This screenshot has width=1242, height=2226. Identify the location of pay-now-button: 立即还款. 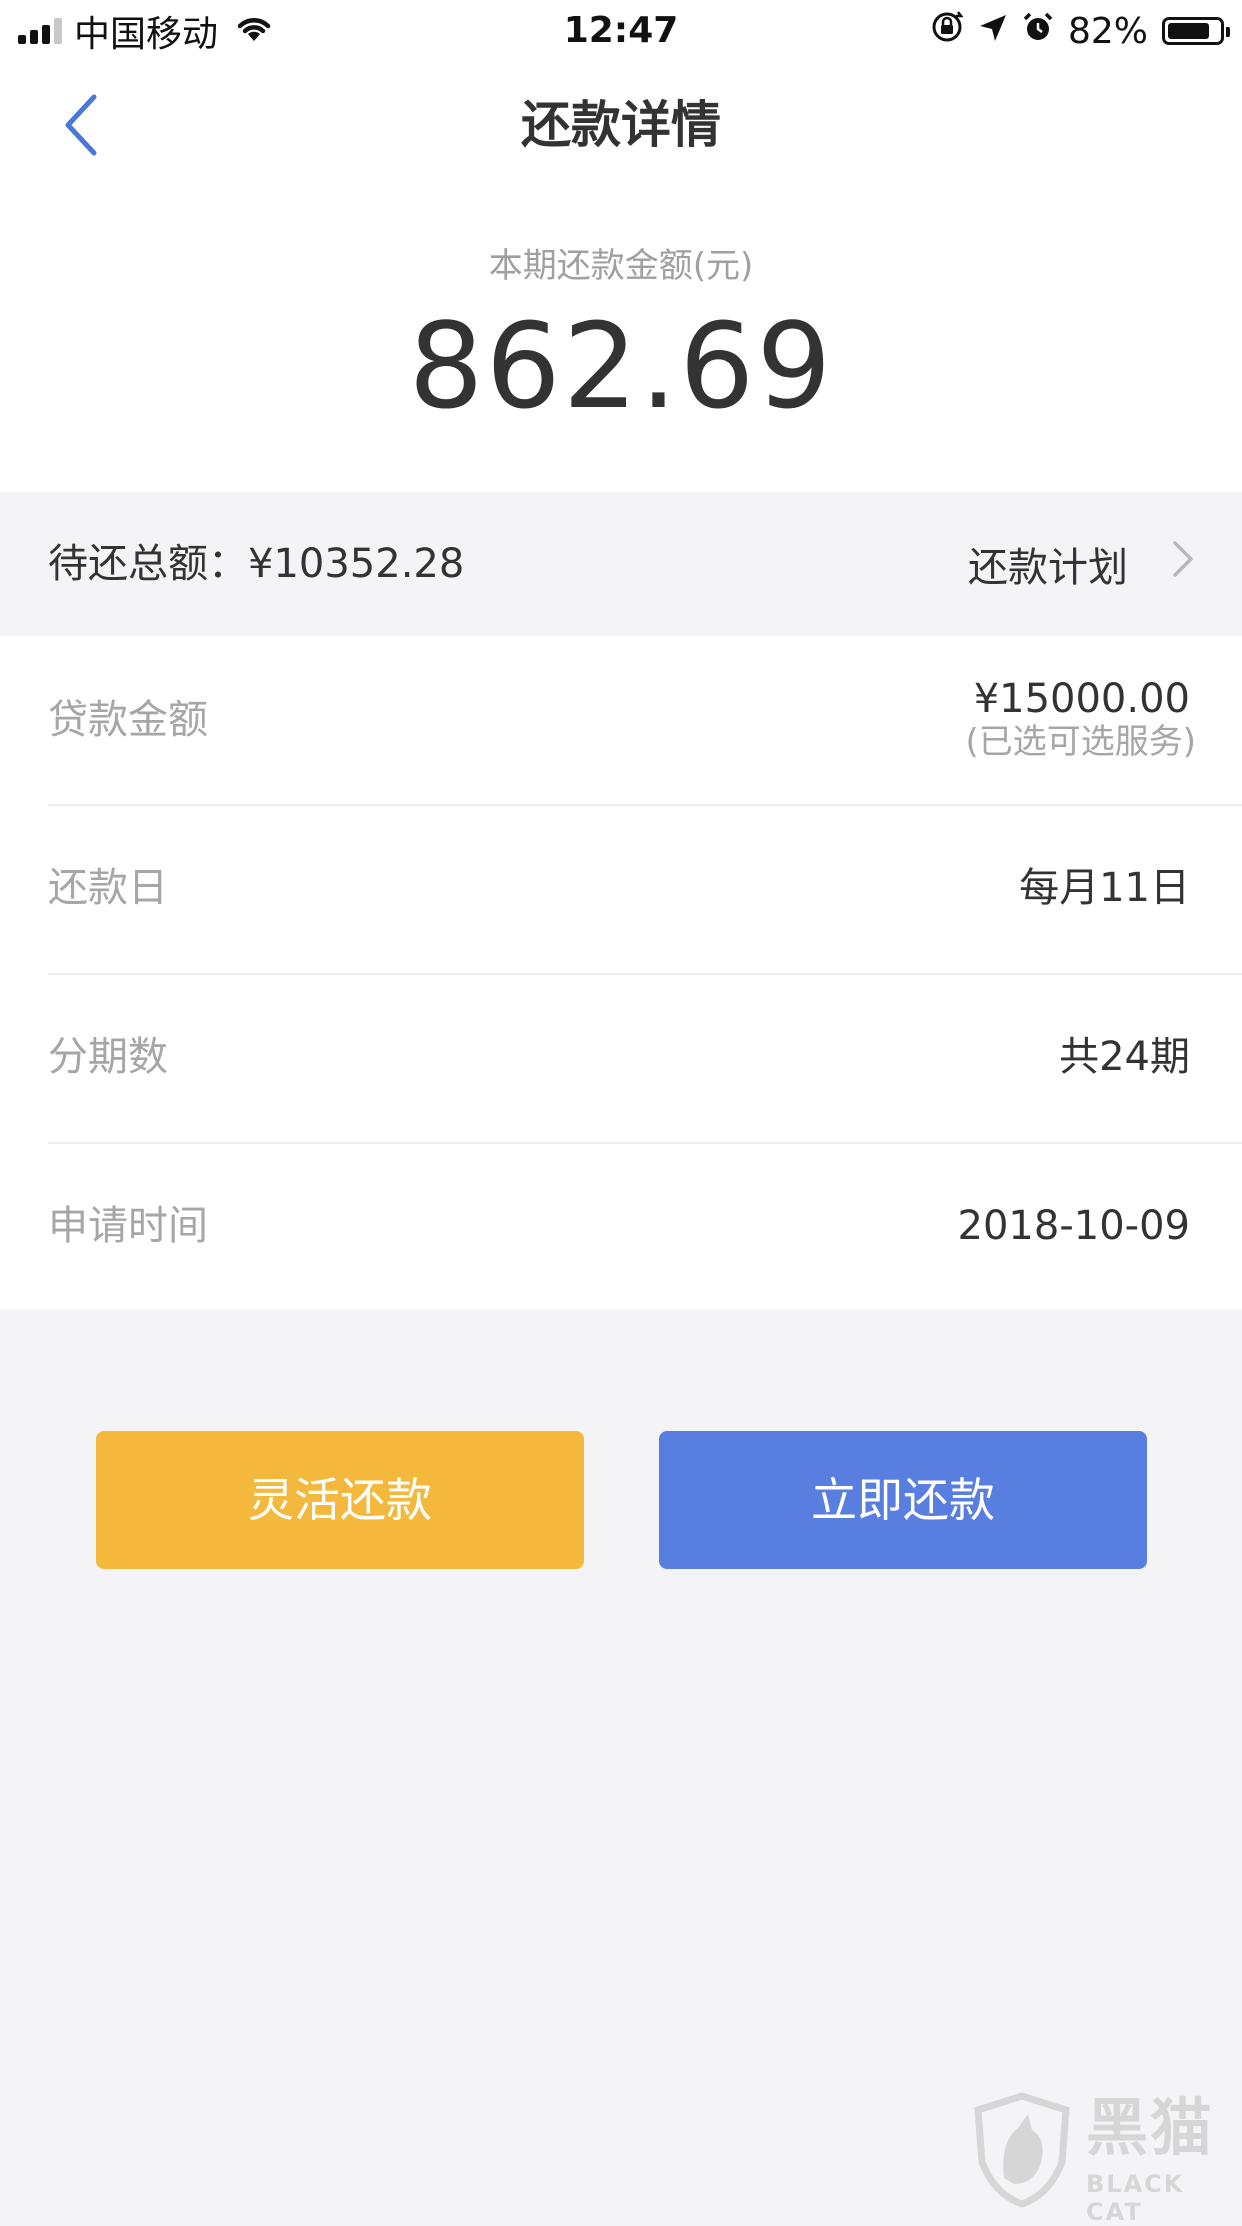
(903, 1500).